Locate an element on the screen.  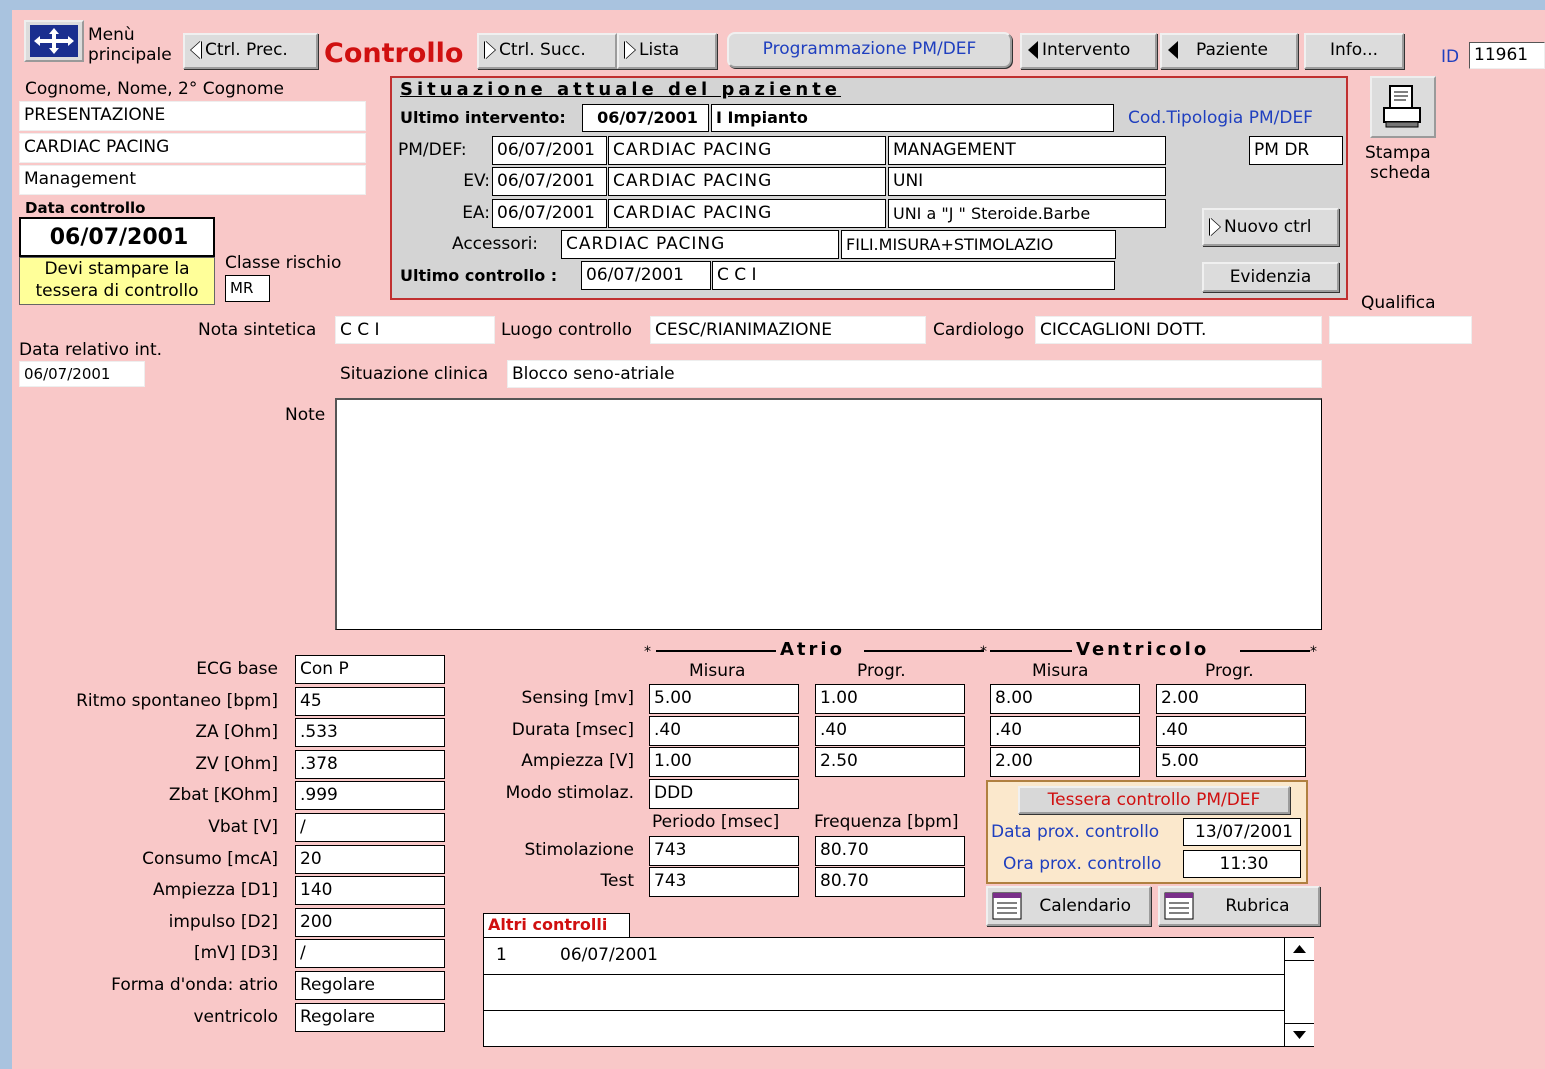
list-item is located at coordinates (884, 992).